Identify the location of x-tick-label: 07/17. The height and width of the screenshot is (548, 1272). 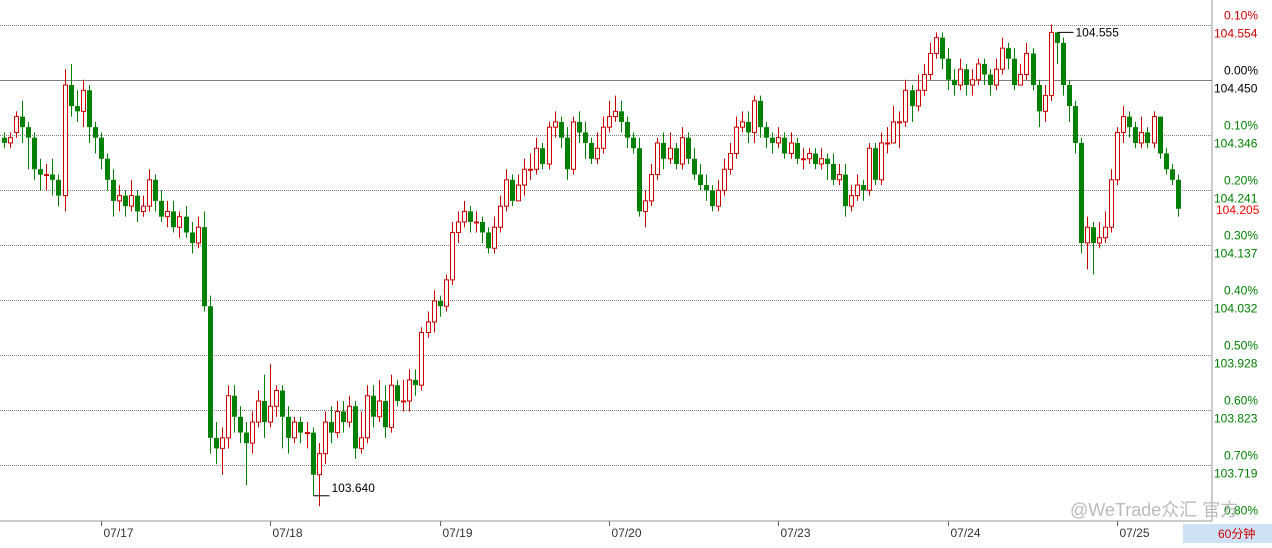
(119, 533).